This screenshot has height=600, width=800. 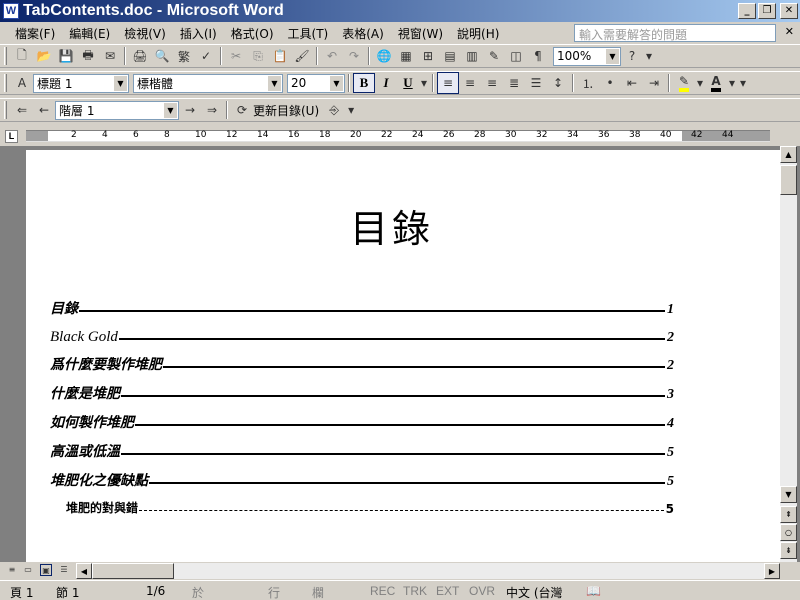 What do you see at coordinates (22, 83) in the screenshot?
I see `styles-formatting-icon: A` at bounding box center [22, 83].